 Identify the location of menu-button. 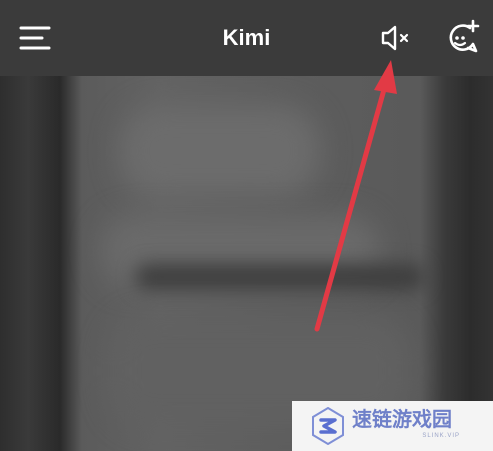
(34, 38).